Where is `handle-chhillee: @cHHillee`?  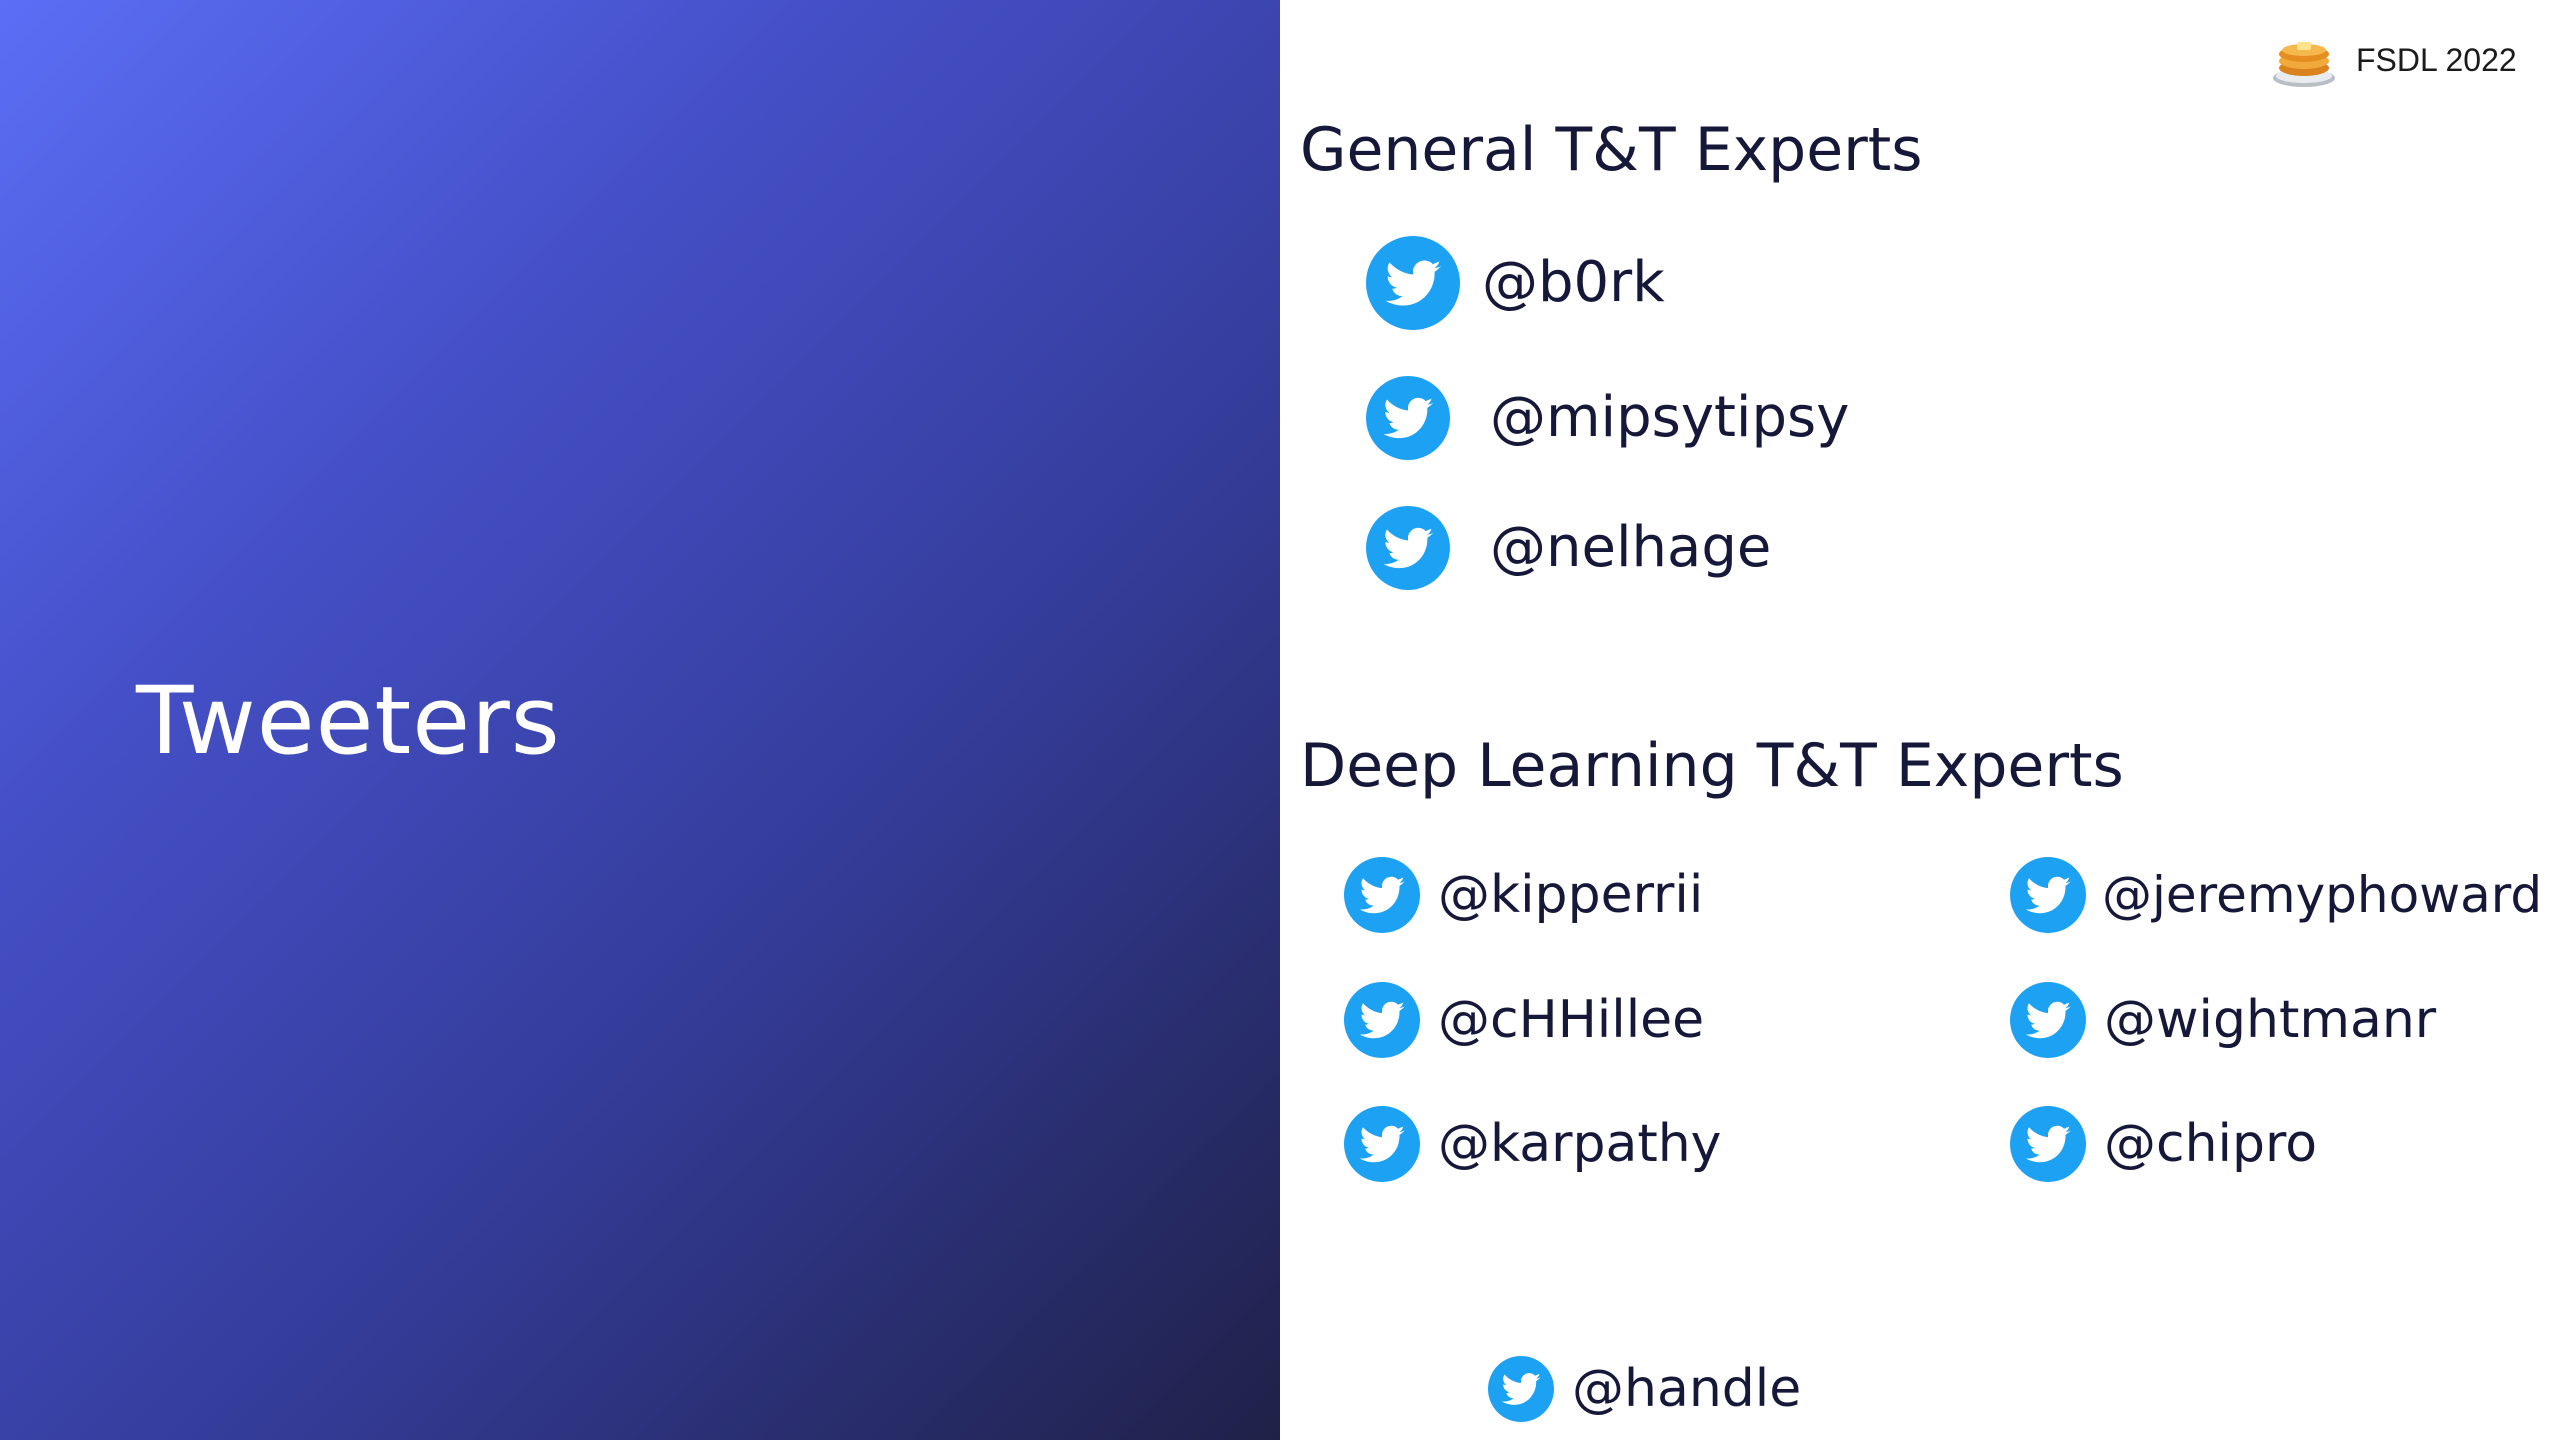 handle-chhillee: @cHHillee is located at coordinates (1524, 1020).